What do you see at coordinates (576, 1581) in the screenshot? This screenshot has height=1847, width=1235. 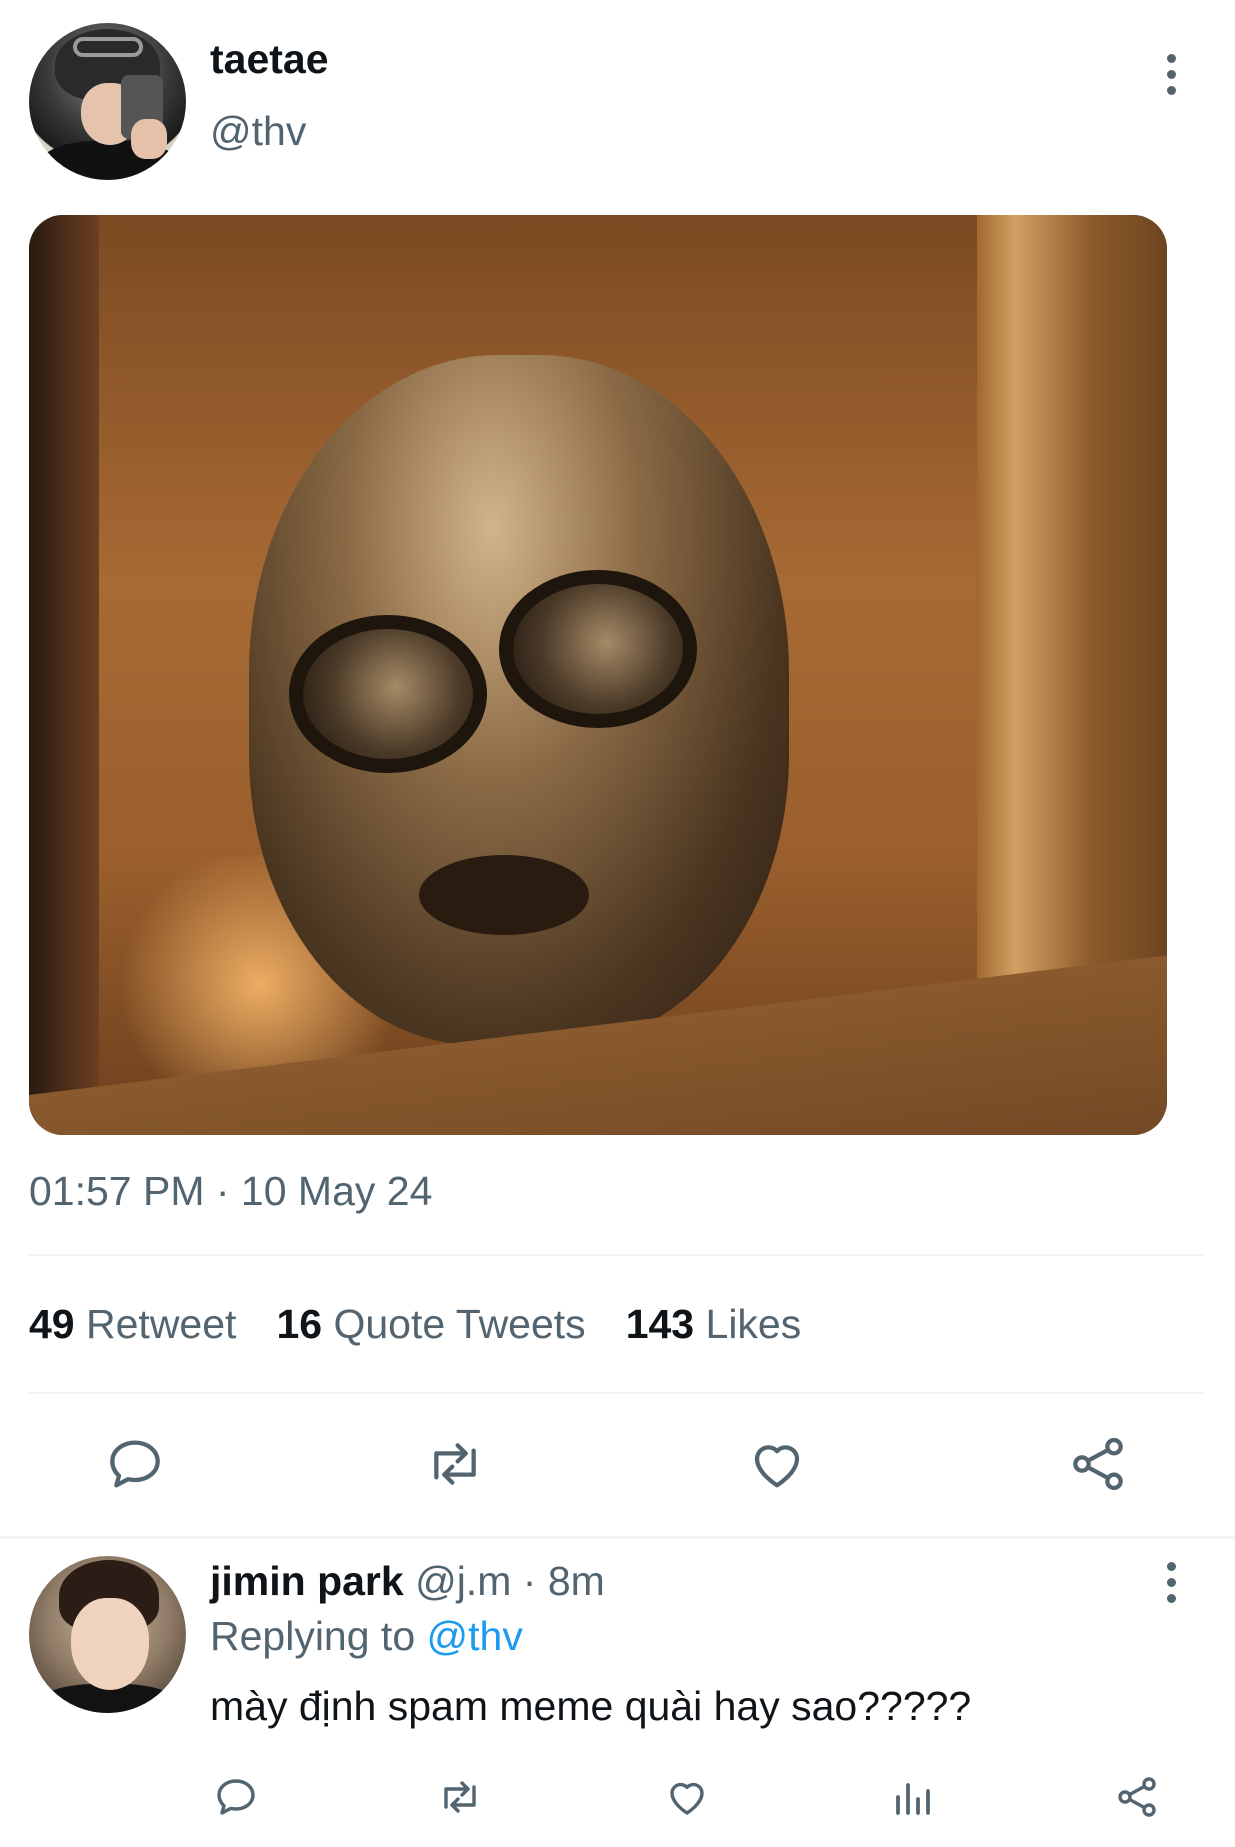 I see `reply-time: 8m` at bounding box center [576, 1581].